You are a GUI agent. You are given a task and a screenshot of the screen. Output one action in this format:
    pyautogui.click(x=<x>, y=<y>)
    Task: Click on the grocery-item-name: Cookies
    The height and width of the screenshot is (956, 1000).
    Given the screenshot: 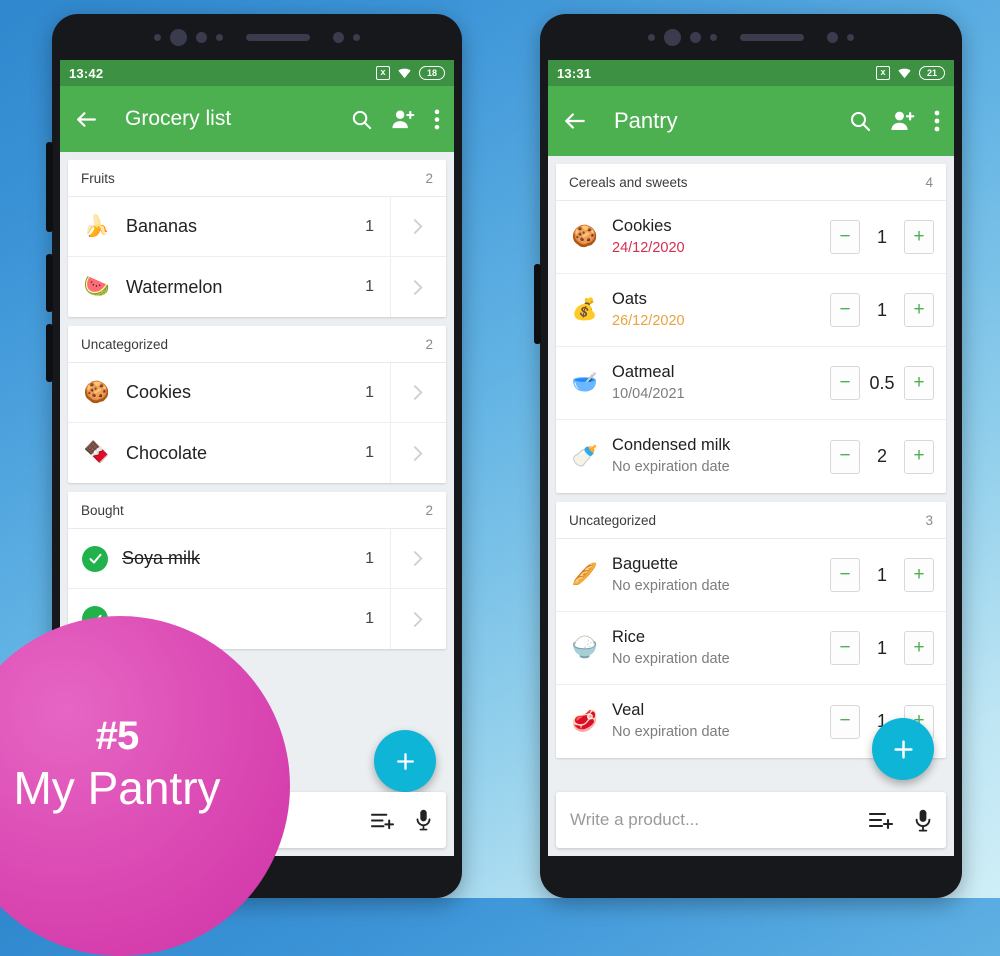 What is the action you would take?
    pyautogui.click(x=159, y=392)
    